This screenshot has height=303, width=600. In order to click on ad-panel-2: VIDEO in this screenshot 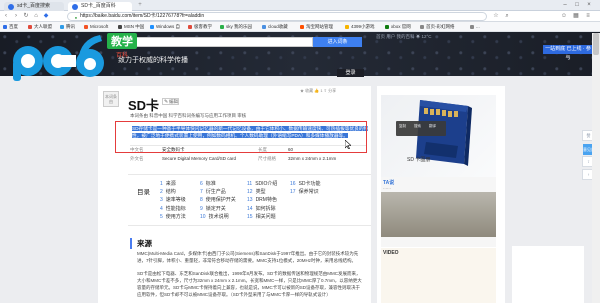, I will do `click(438, 275)`.